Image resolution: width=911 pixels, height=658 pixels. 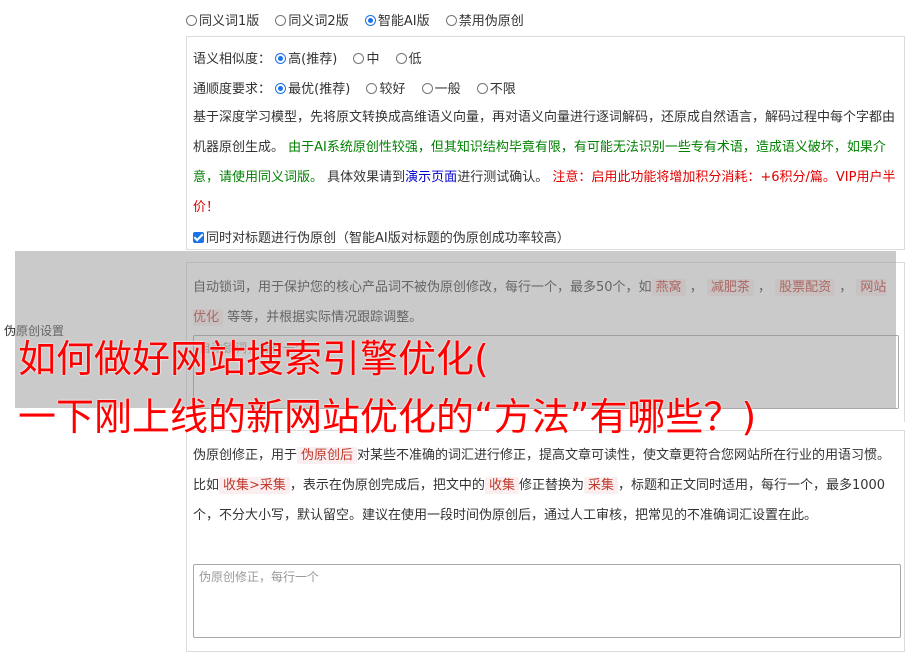 I want to click on mode-selector: 同义词1版 同义词2版 智能AI版 禁用伪原创, so click(x=361, y=19).